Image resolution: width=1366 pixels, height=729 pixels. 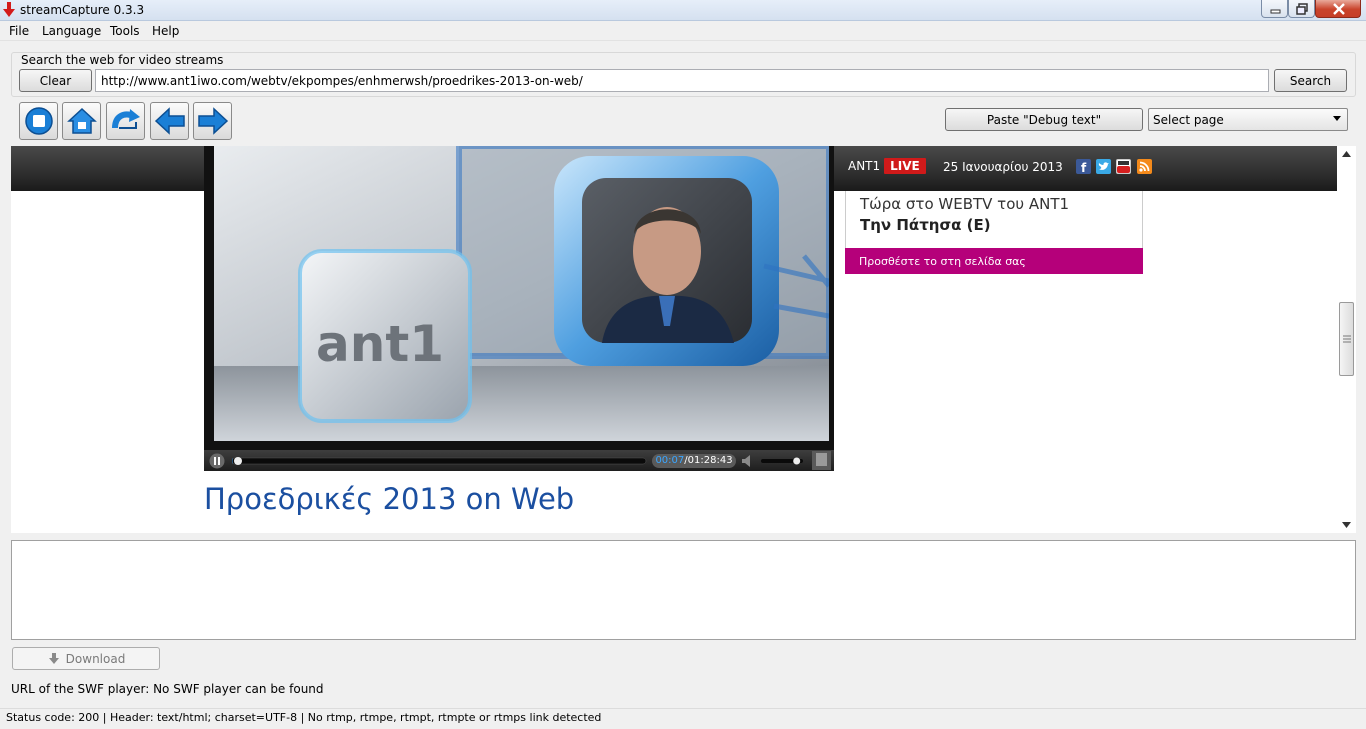 I want to click on stop-button, so click(x=38, y=121).